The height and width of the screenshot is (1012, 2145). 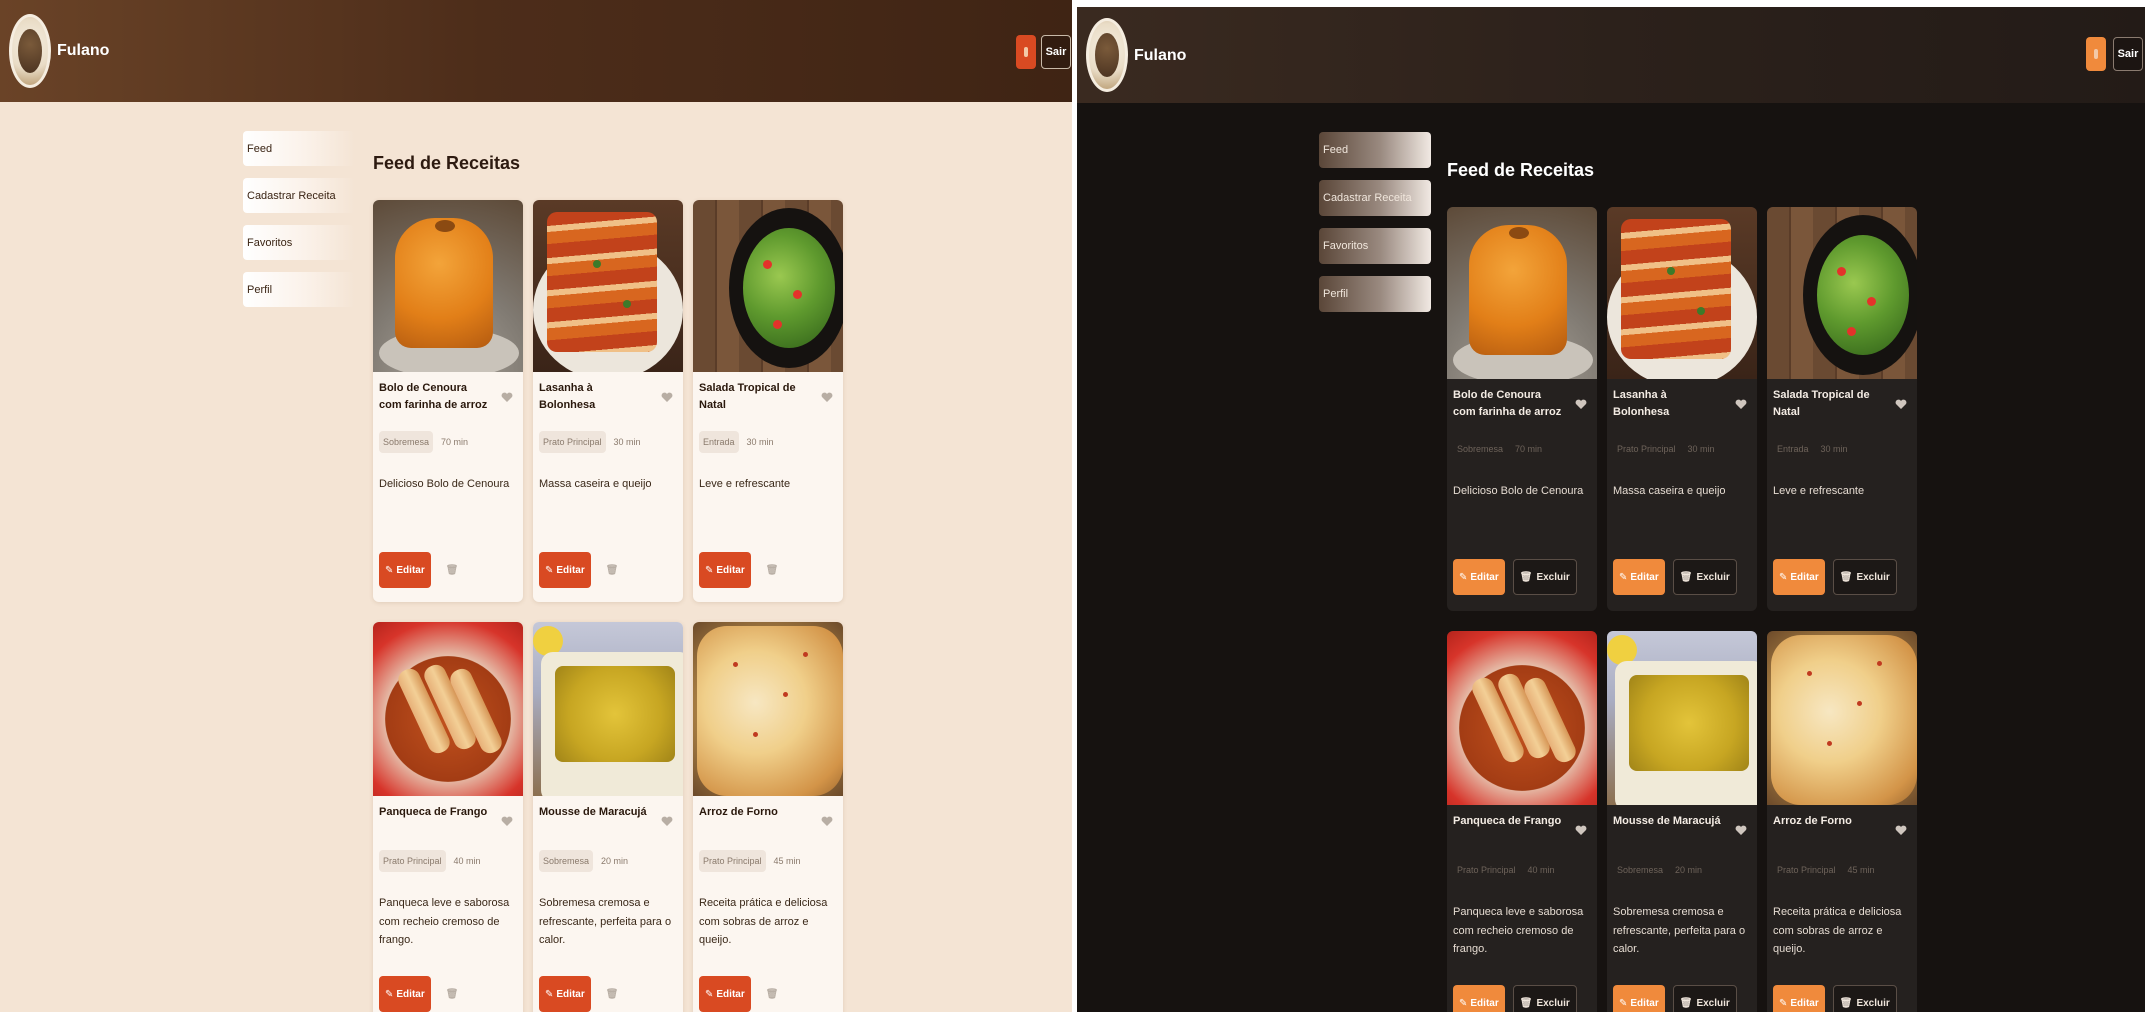 I want to click on recipe-title: Mousse de Maracujá, so click(x=1667, y=821).